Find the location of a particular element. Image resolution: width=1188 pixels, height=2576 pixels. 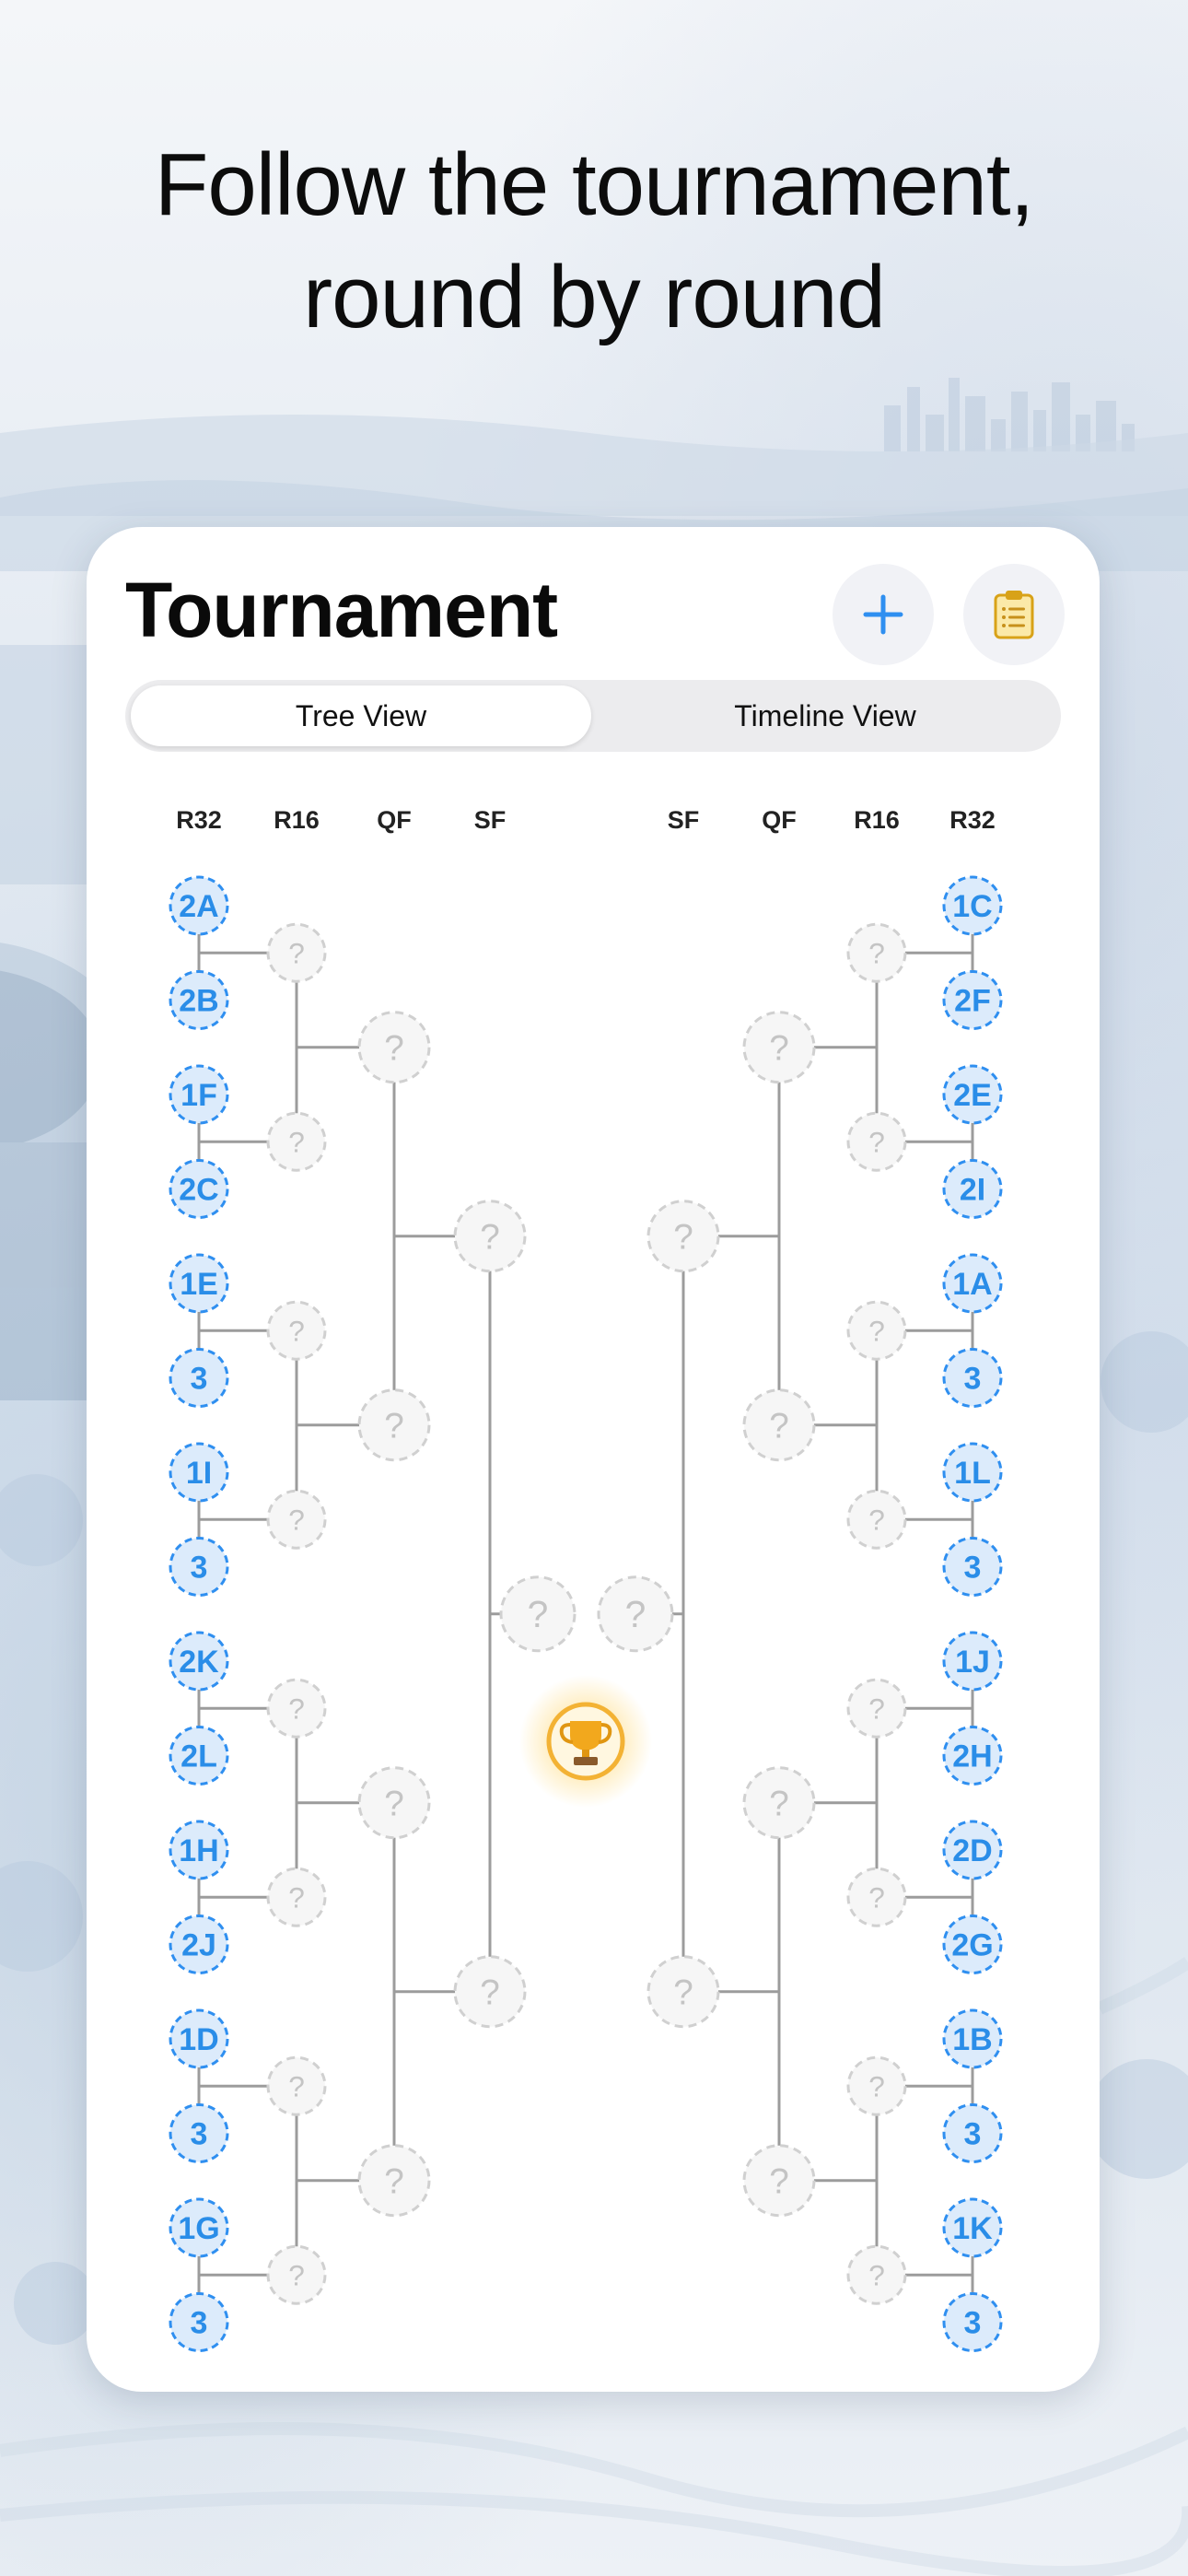

team-left-r32: 2J is located at coordinates (199, 1944).